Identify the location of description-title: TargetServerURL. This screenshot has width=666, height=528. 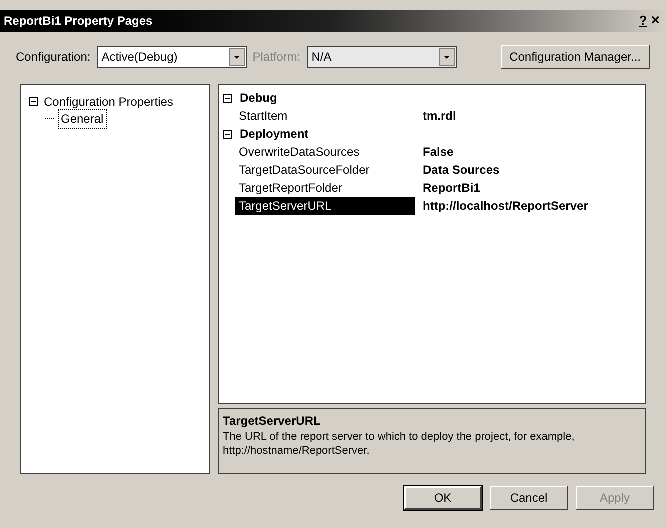
(272, 421).